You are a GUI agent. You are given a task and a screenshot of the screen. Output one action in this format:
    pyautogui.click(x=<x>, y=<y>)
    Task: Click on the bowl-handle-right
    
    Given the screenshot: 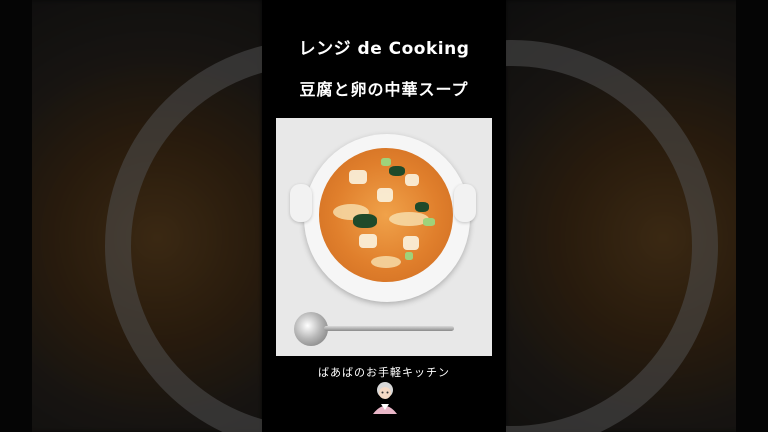 What is the action you would take?
    pyautogui.click(x=465, y=203)
    